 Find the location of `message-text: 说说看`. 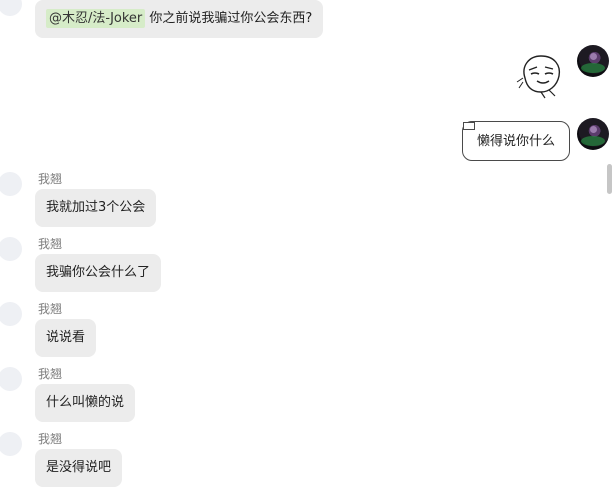

message-text: 说说看 is located at coordinates (66, 337).